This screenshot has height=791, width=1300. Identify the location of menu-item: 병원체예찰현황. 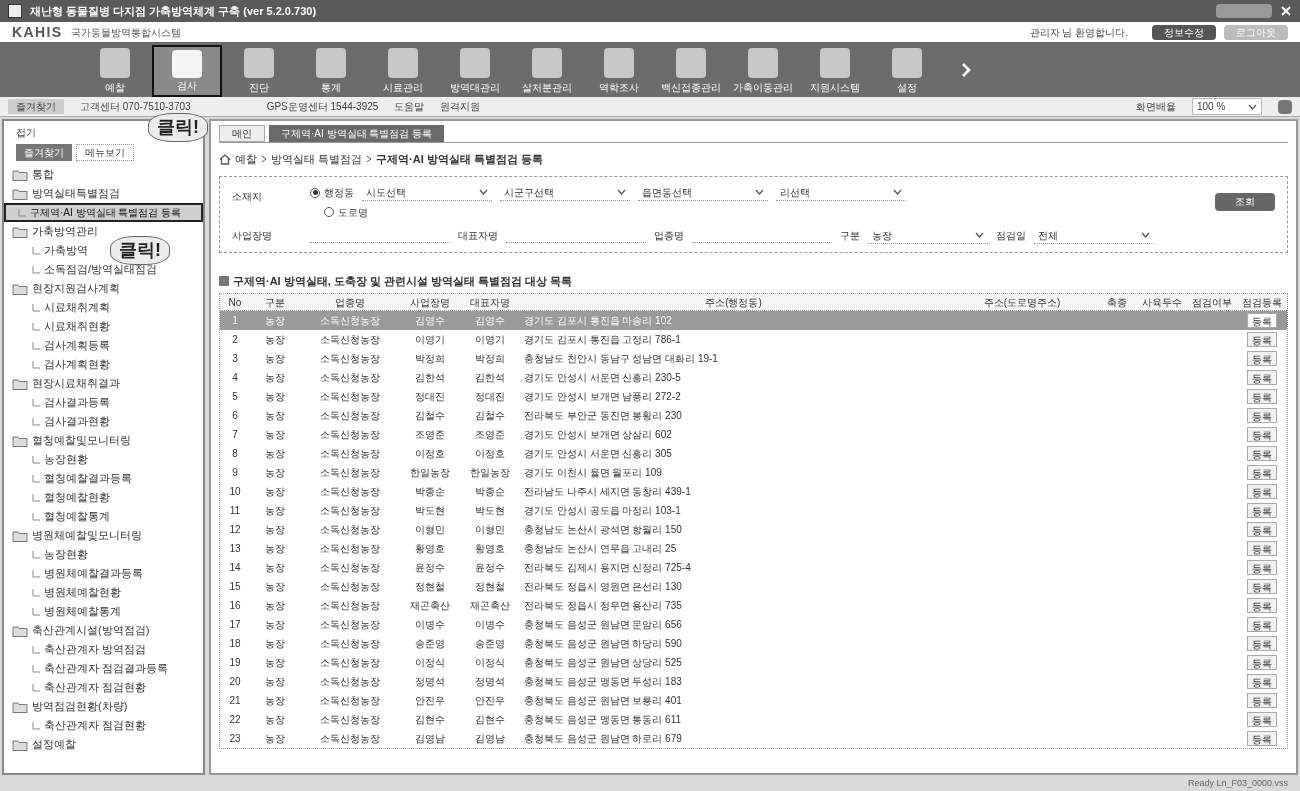
(64, 592).